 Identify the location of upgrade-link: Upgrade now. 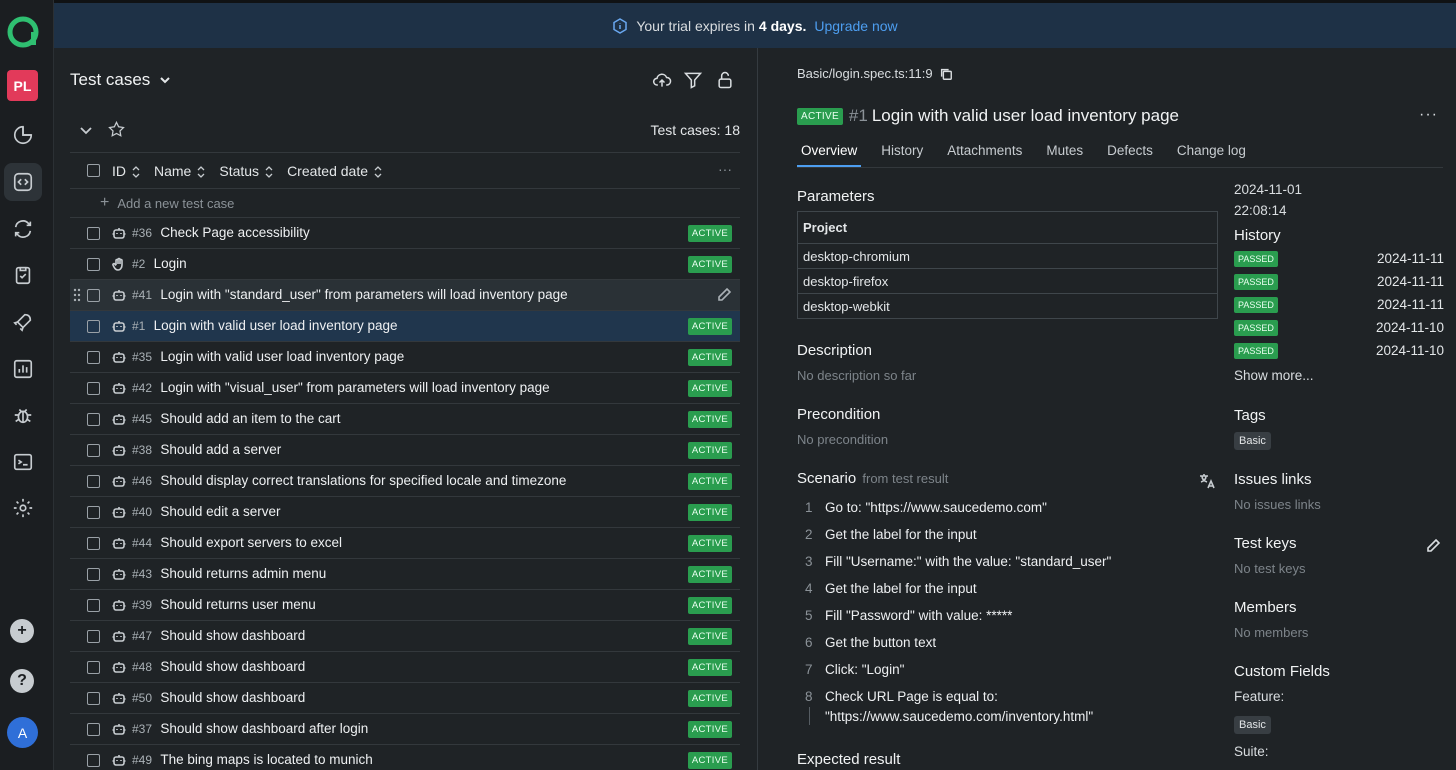
(855, 26).